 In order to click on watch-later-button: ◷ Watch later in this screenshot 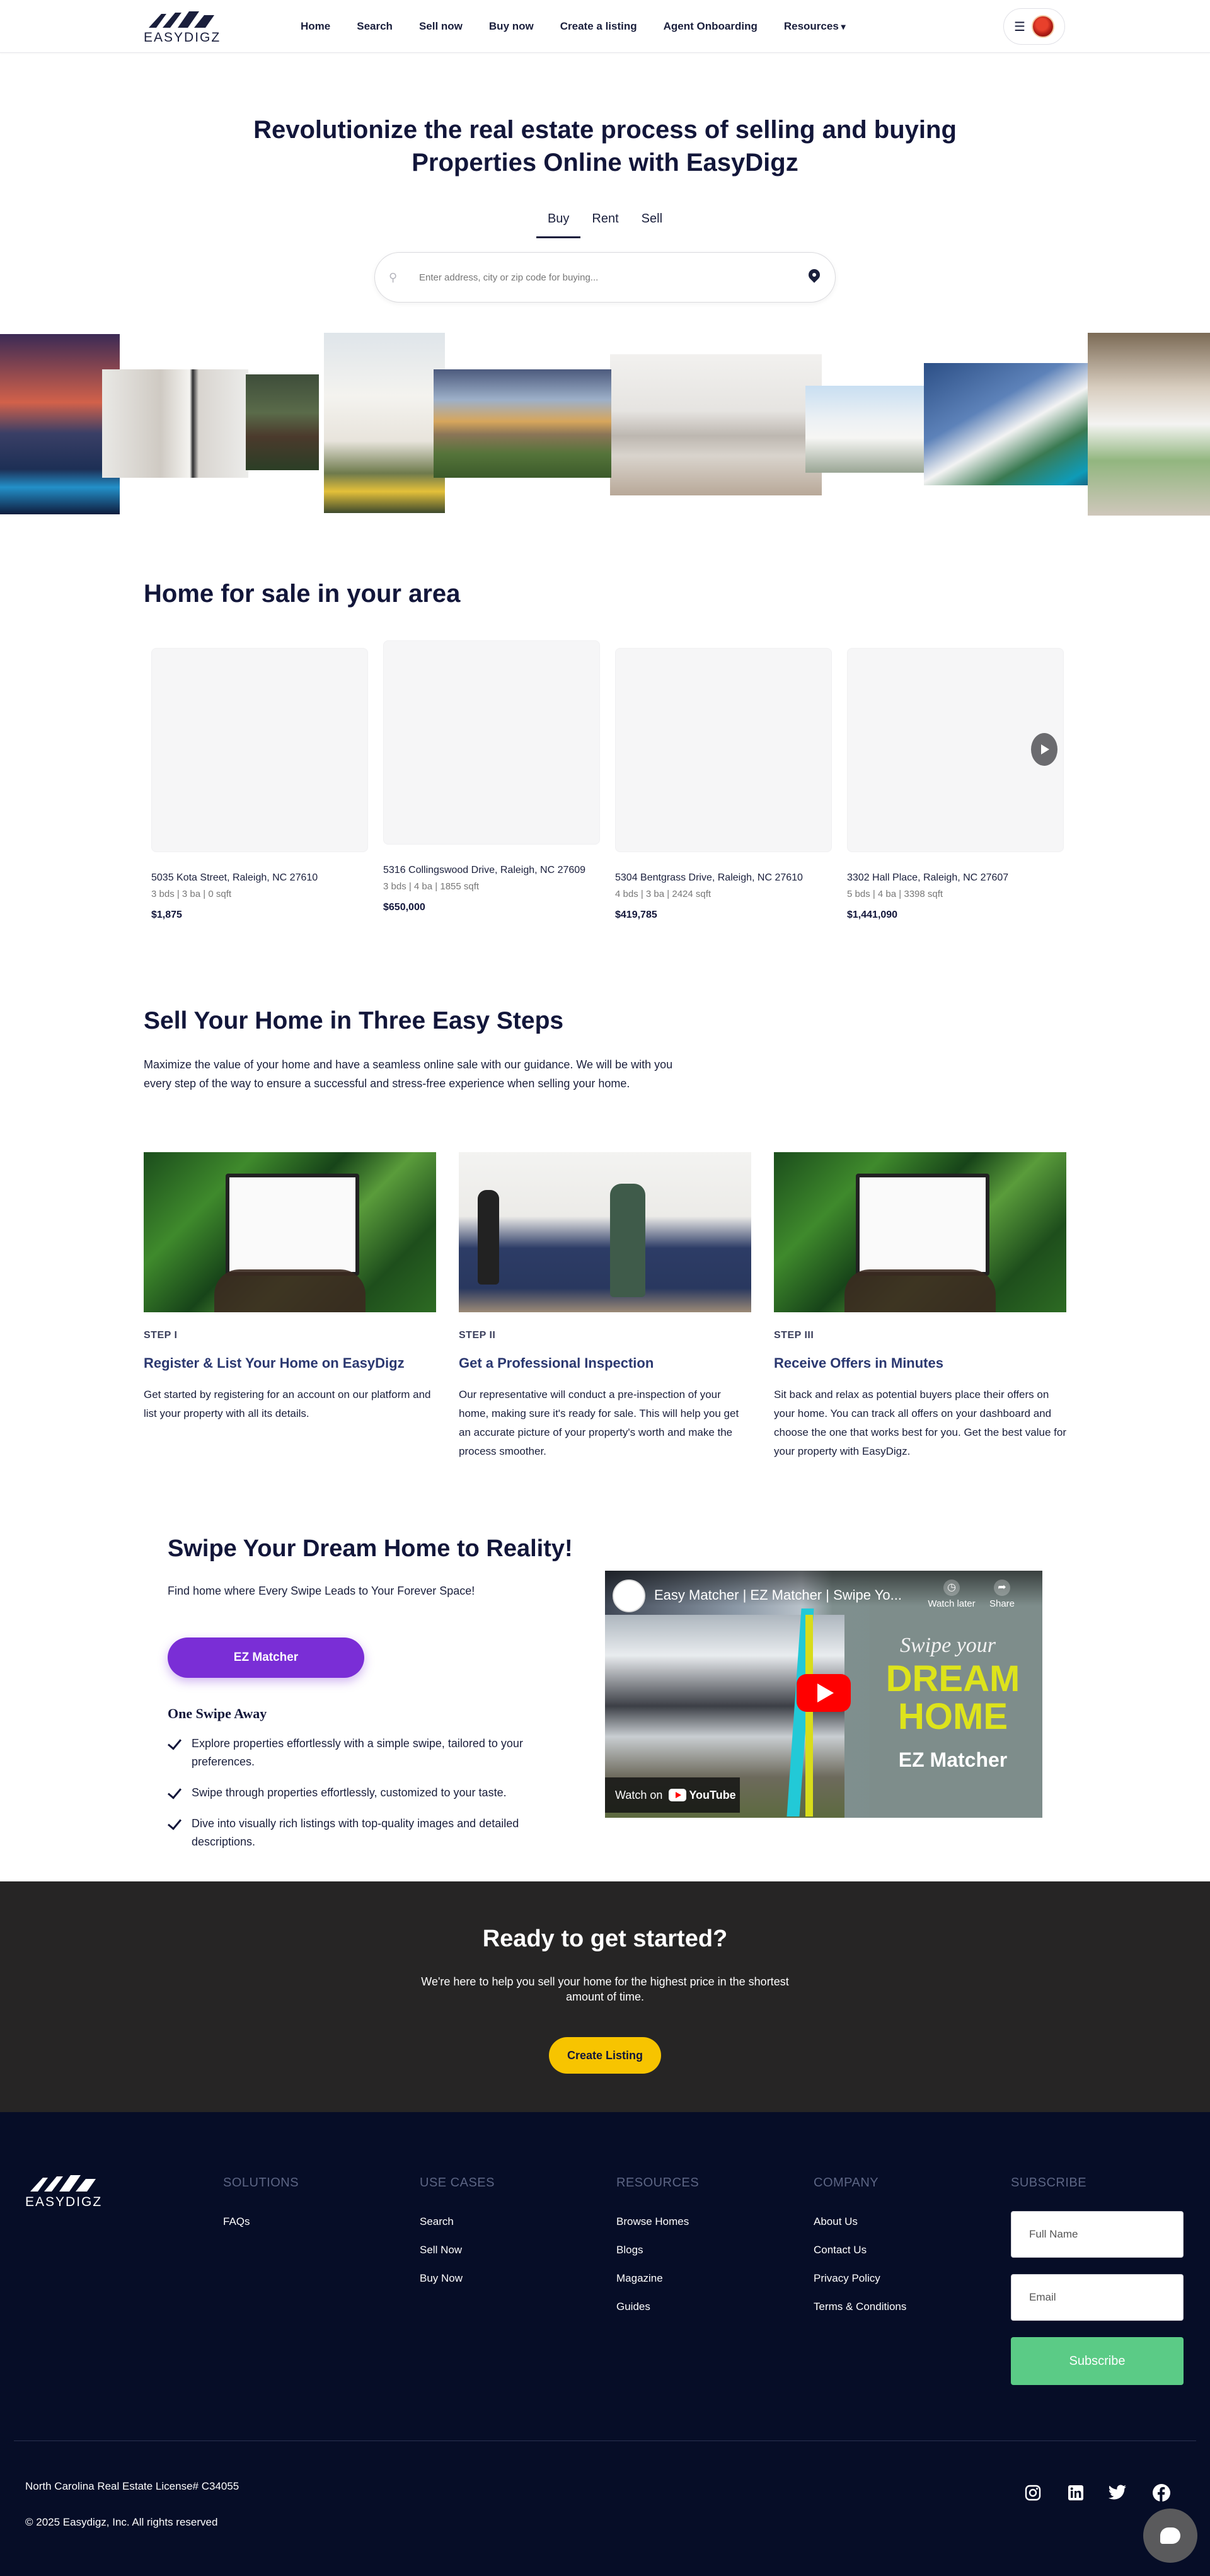, I will do `click(951, 1595)`.